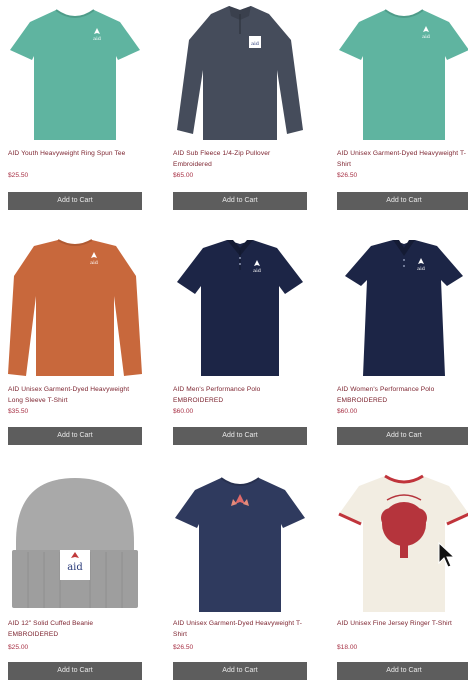 This screenshot has width=468, height=680. Describe the element at coordinates (18, 411) in the screenshot. I see `product-price: $35.50` at that location.